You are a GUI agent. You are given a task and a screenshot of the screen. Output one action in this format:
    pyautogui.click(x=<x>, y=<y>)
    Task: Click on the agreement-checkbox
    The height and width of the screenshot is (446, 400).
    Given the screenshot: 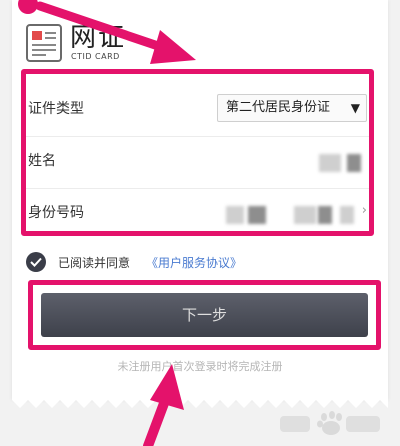 What is the action you would take?
    pyautogui.click(x=36, y=262)
    